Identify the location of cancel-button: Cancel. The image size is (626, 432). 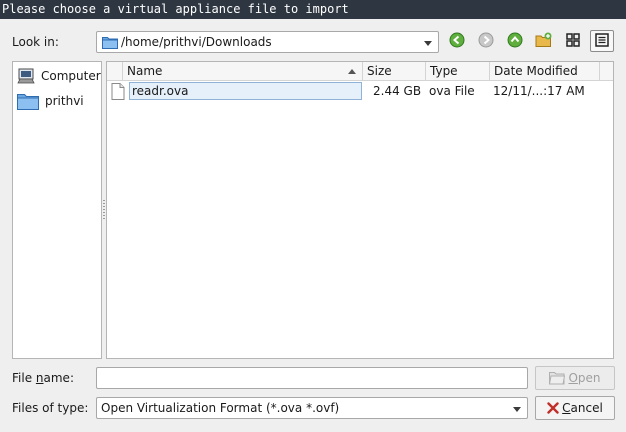
(575, 408).